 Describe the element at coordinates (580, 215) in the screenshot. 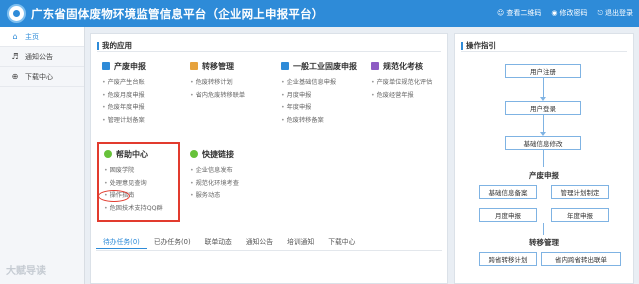

I see `flow-step-annual: 年度申报` at that location.